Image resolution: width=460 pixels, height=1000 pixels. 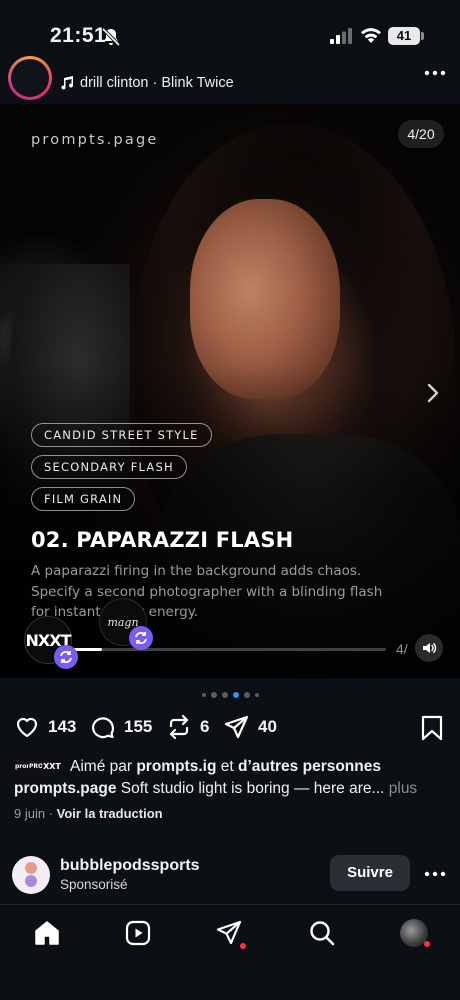 I want to click on liked-by-prefix: Aimé par, so click(x=101, y=766).